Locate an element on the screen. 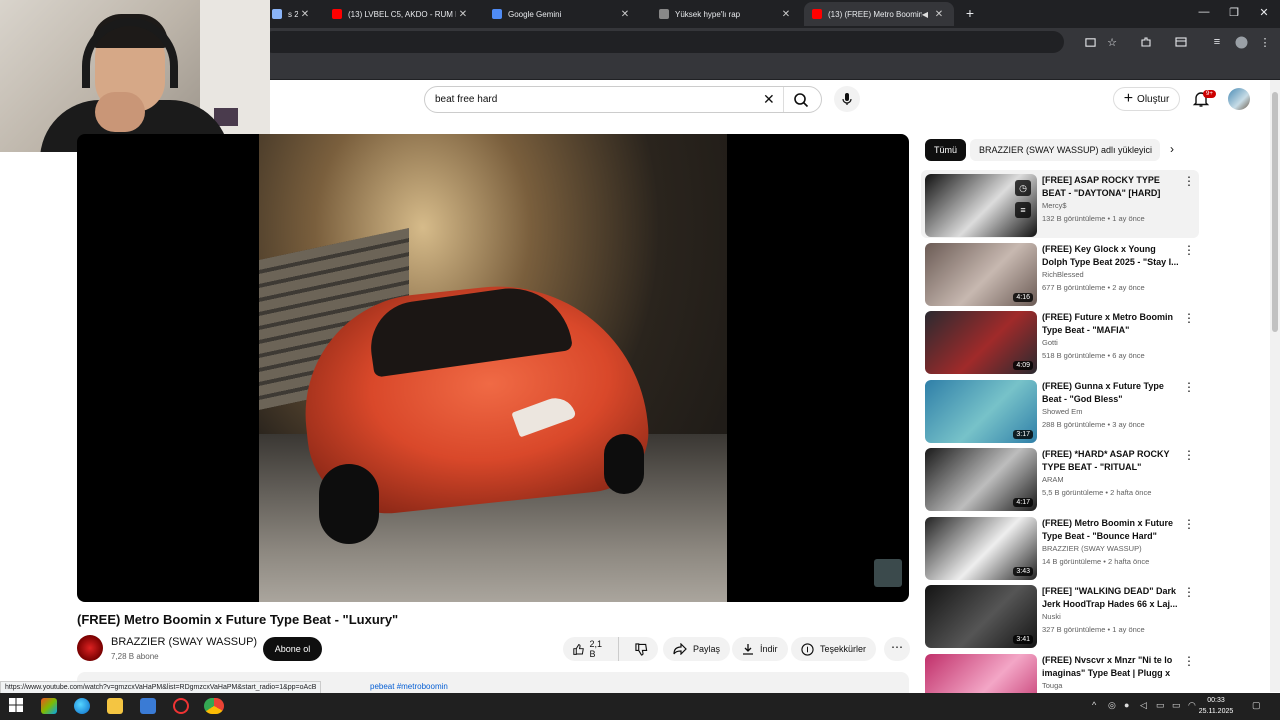 The image size is (1280, 720). channel-name: BRAZZIER (SWAY WASSUP) is located at coordinates (184, 642).